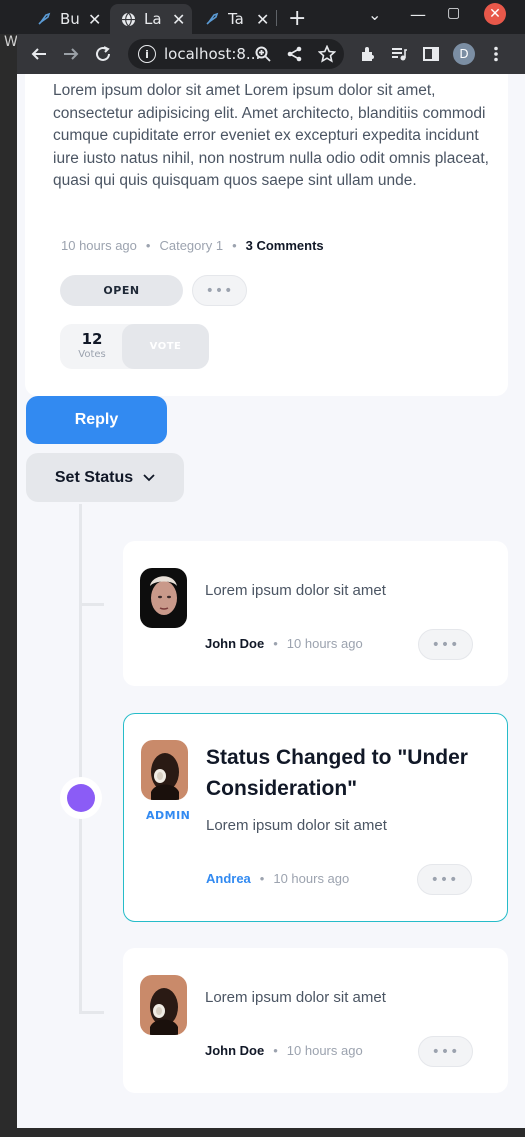 Image resolution: width=525 pixels, height=1137 pixels. Describe the element at coordinates (374, 14) in the screenshot. I see `chevron-down-icon: ⌄` at that location.